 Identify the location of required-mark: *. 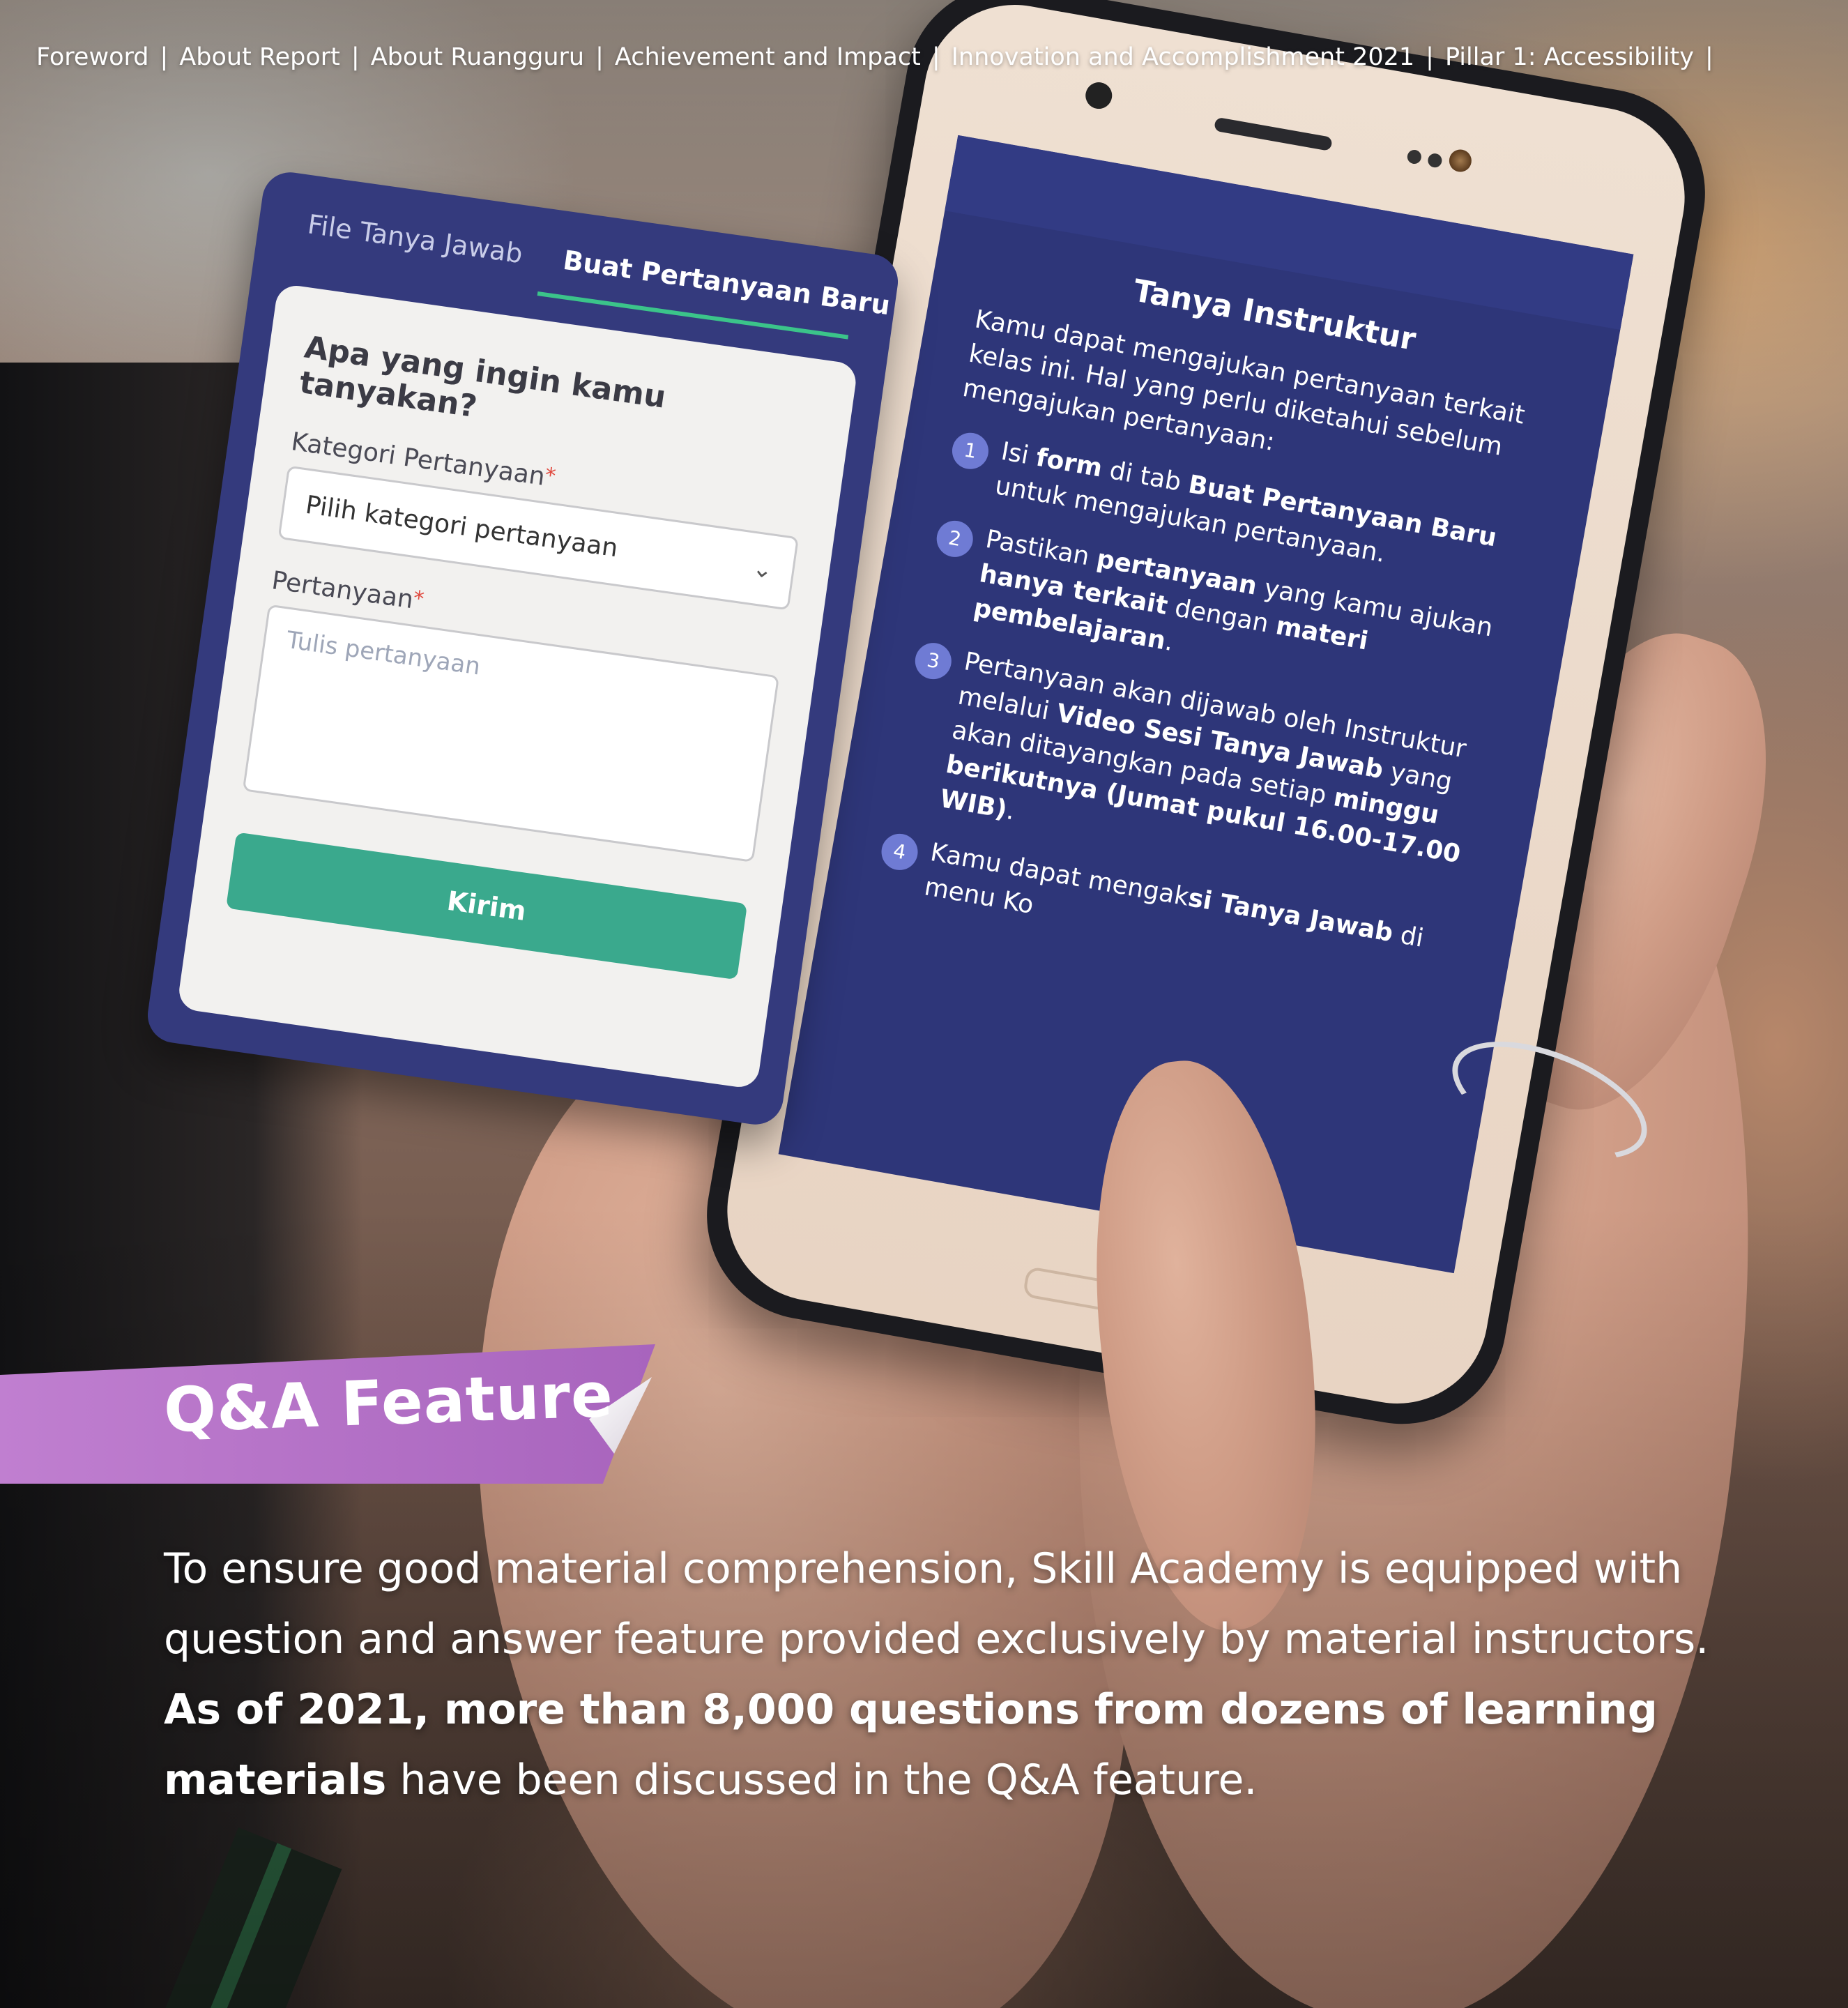
(550, 476).